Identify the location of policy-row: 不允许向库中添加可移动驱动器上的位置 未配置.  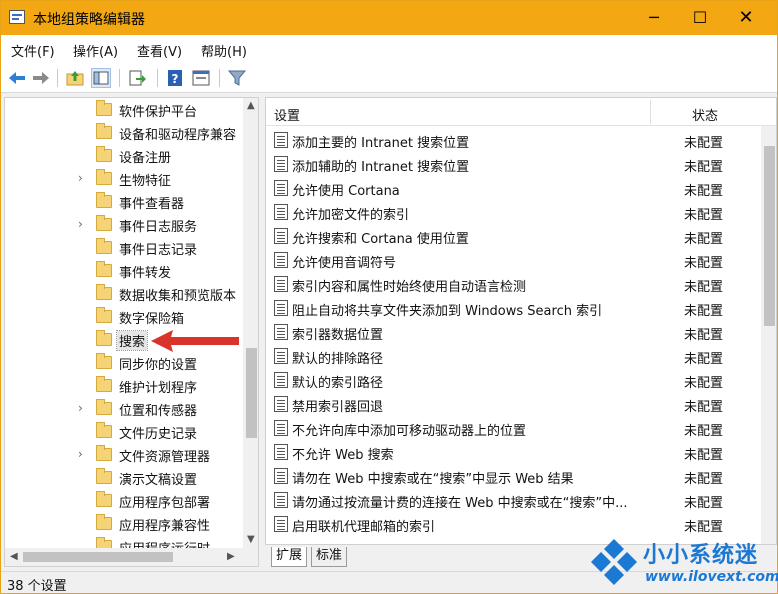
(513, 428).